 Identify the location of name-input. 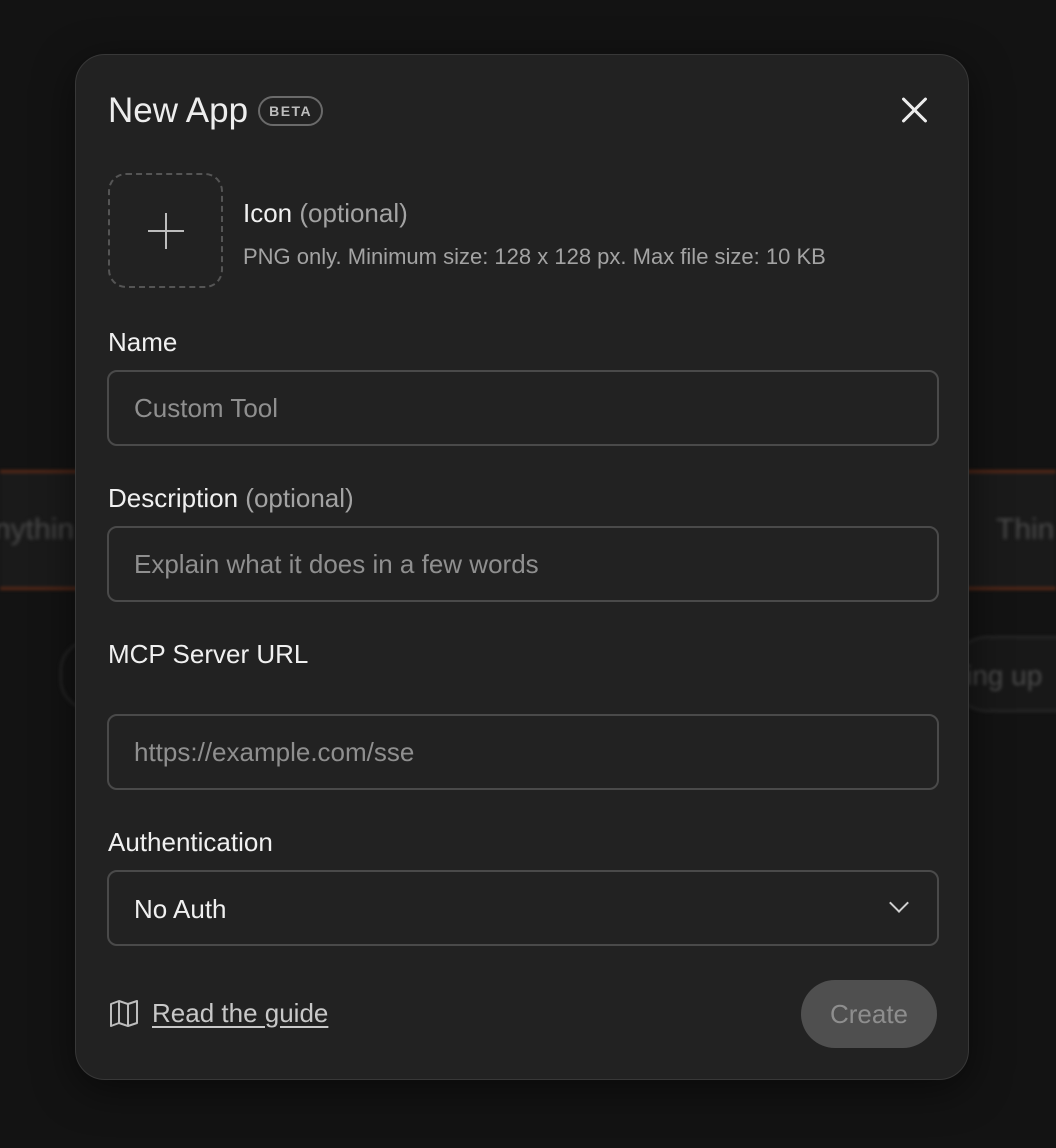
(523, 408).